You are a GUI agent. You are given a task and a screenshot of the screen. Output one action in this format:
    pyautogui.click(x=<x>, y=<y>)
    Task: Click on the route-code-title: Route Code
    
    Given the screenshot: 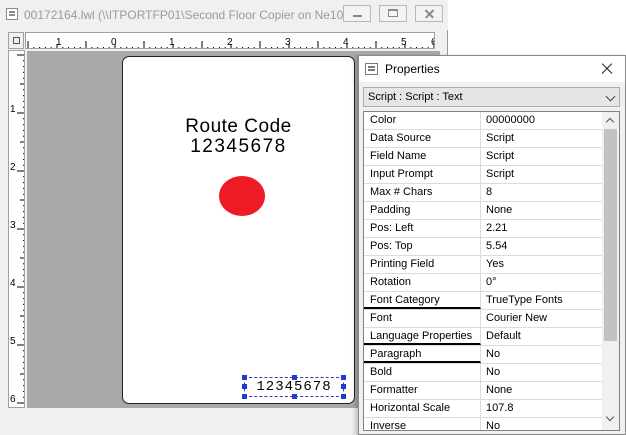 What is the action you would take?
    pyautogui.click(x=238, y=126)
    